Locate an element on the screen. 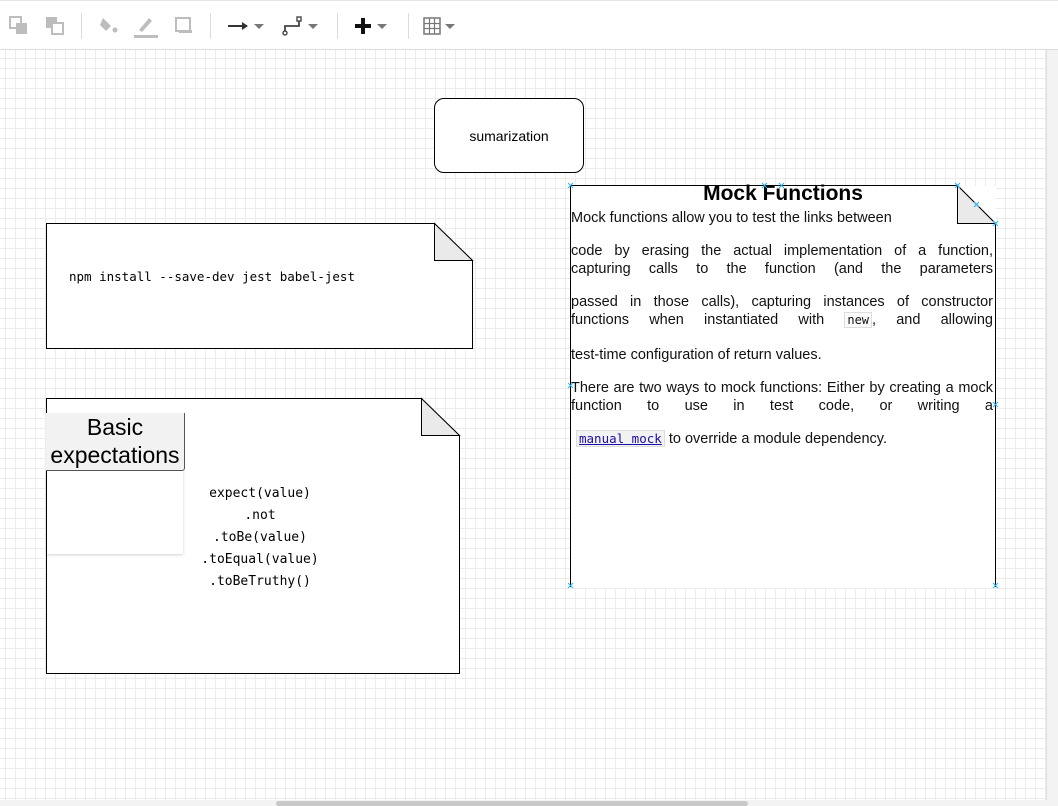 The height and width of the screenshot is (806, 1058). basic-expectations-title: Basic expectations is located at coordinates (115, 442).